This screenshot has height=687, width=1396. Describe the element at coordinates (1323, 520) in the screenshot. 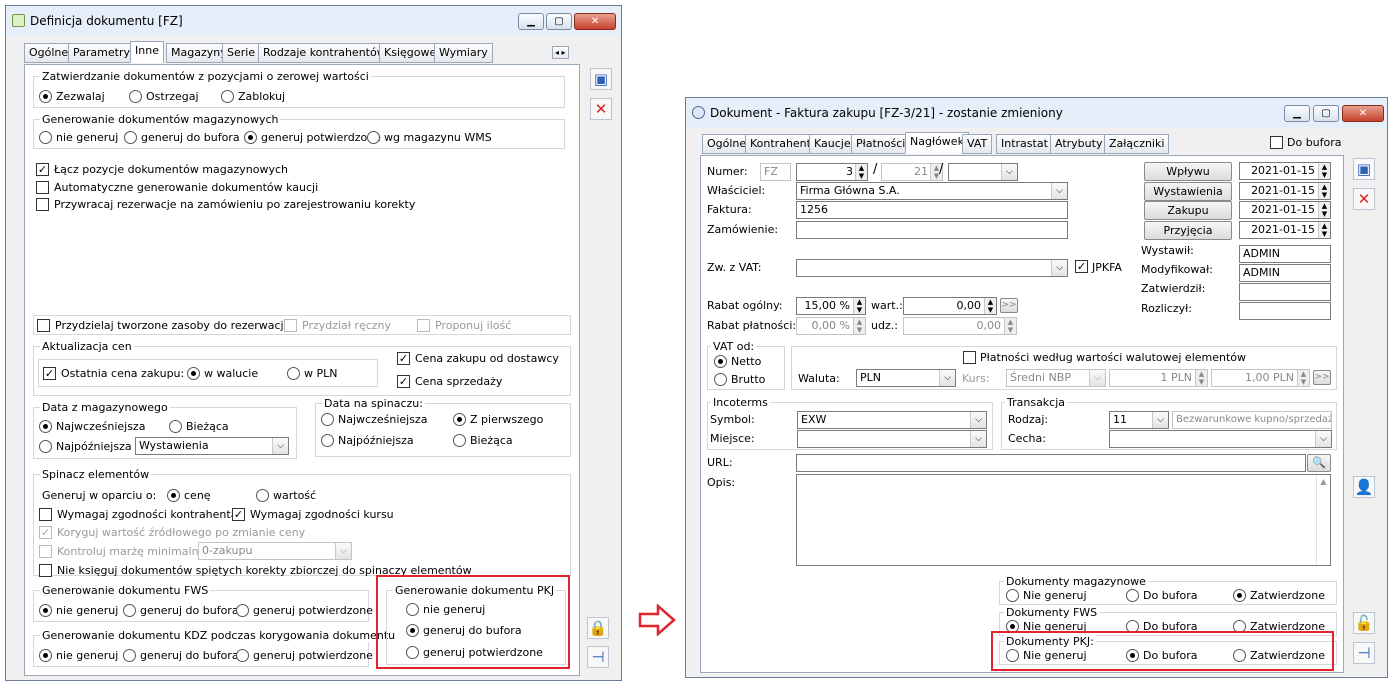

I see `scrollbar: ▲▼` at that location.